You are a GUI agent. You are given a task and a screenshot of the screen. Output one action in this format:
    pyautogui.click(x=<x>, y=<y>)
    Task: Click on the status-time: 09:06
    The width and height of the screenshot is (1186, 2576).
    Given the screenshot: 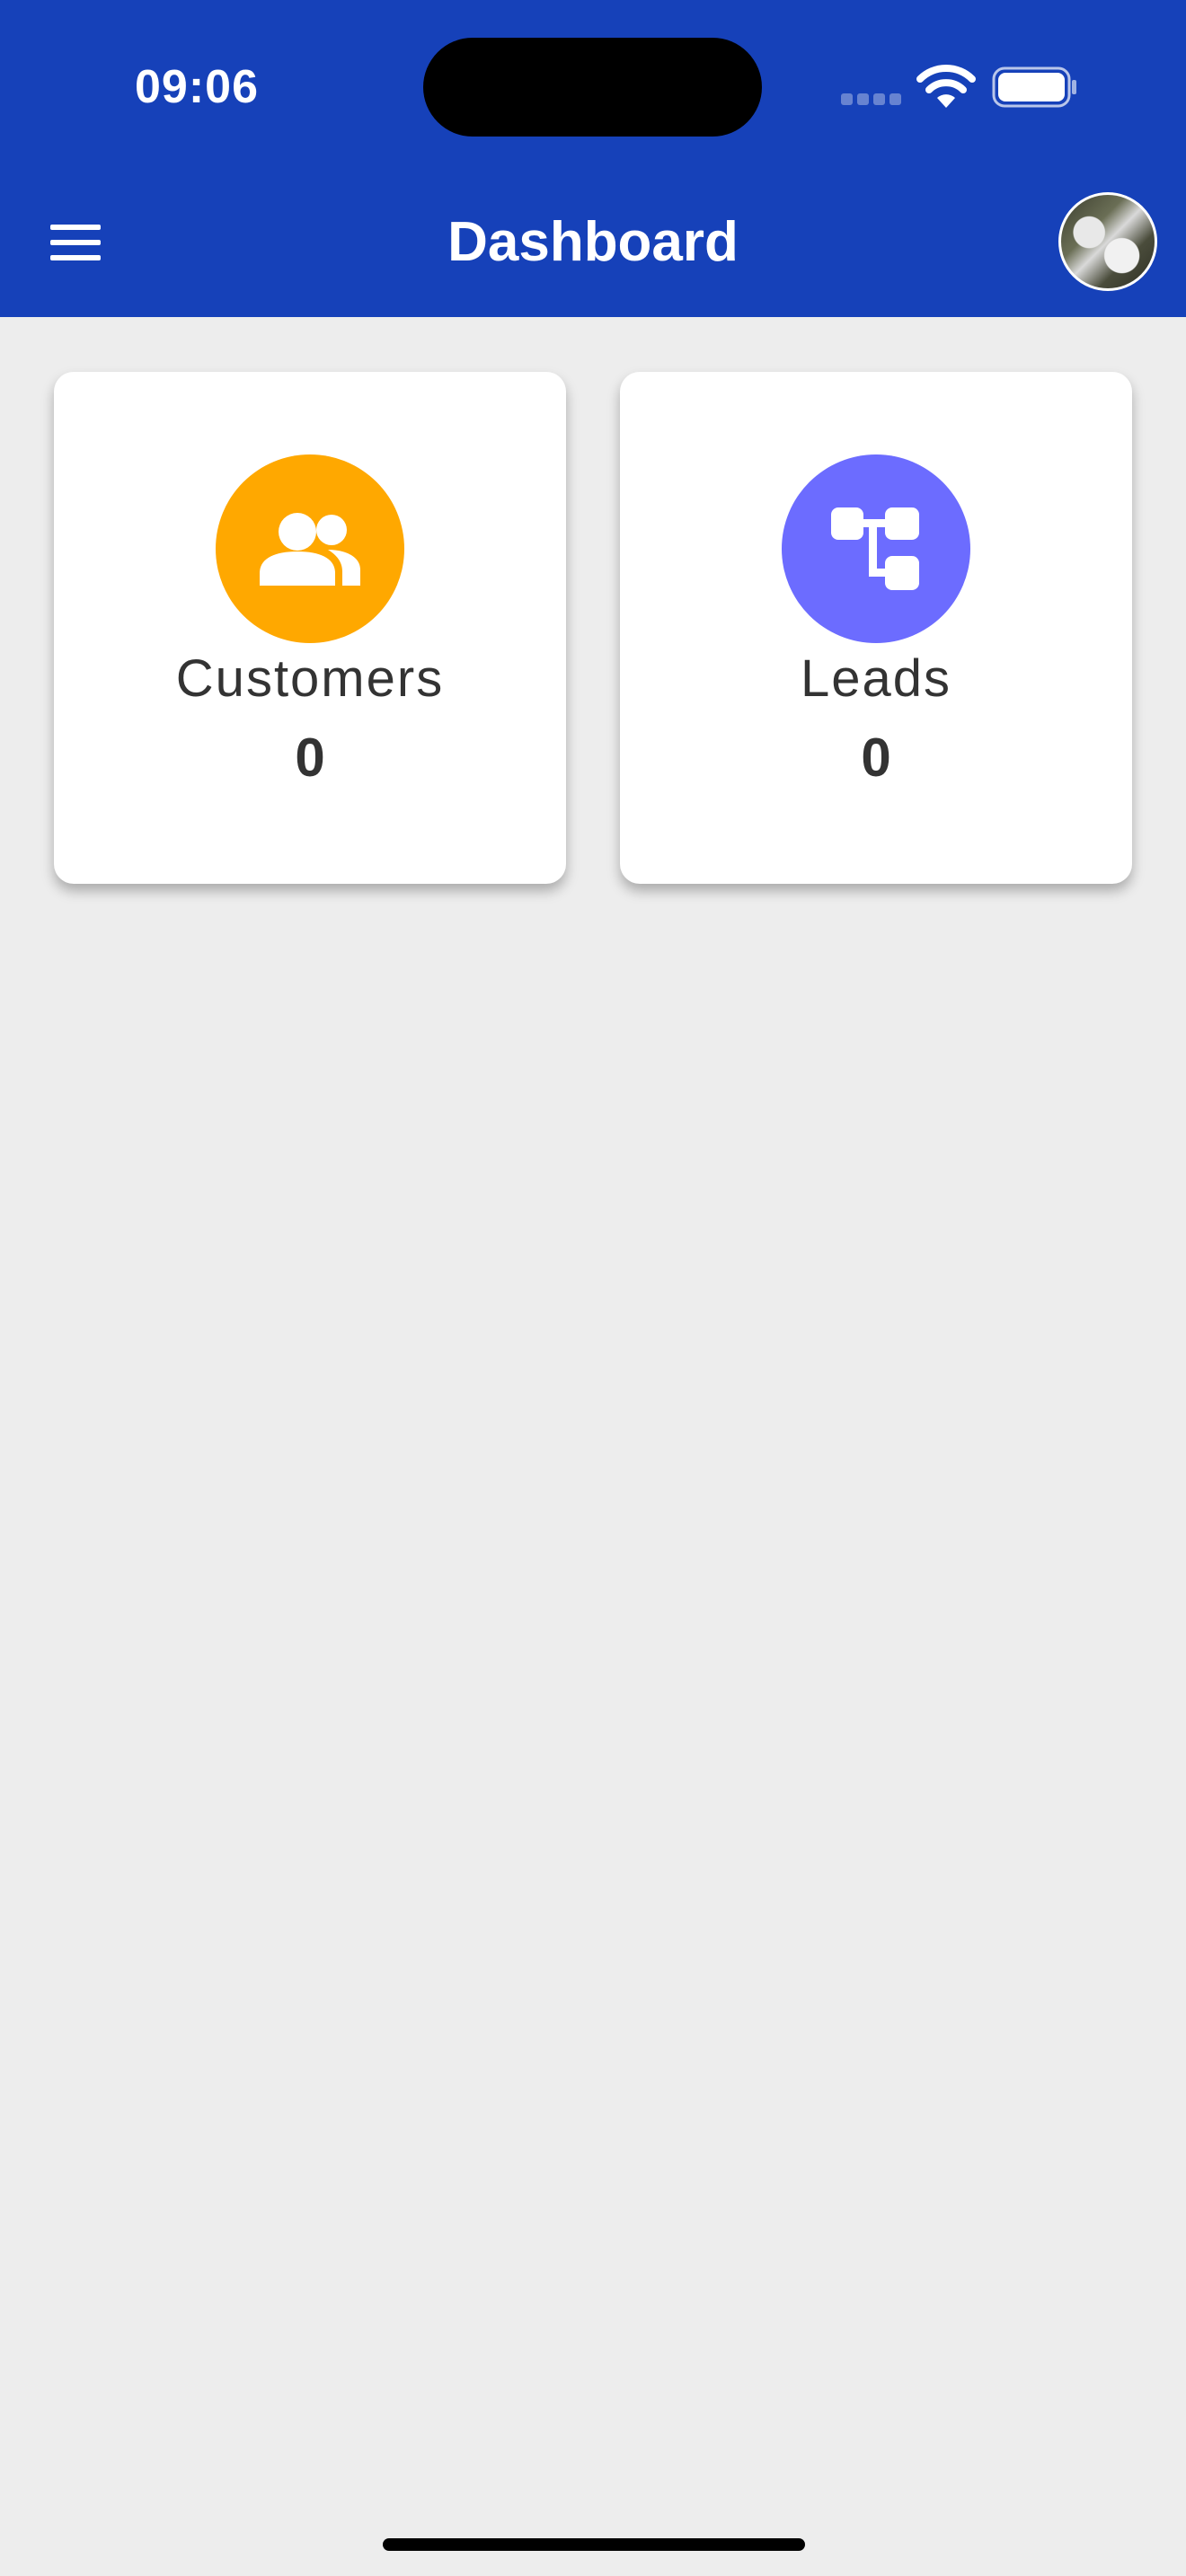 What is the action you would take?
    pyautogui.click(x=197, y=87)
    